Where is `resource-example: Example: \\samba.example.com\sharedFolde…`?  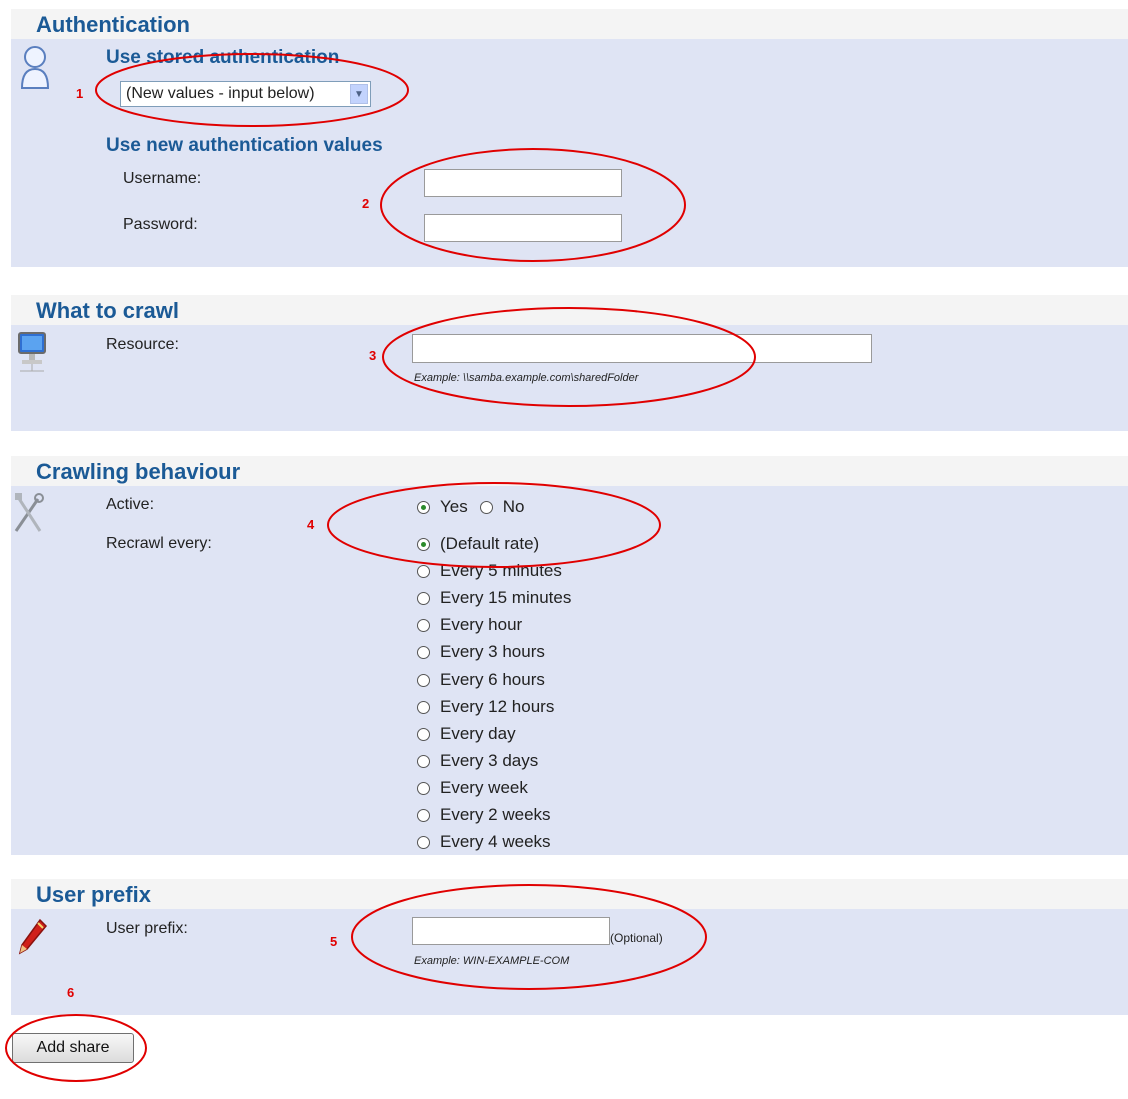 resource-example: Example: \\samba.example.com\sharedFolde… is located at coordinates (526, 378).